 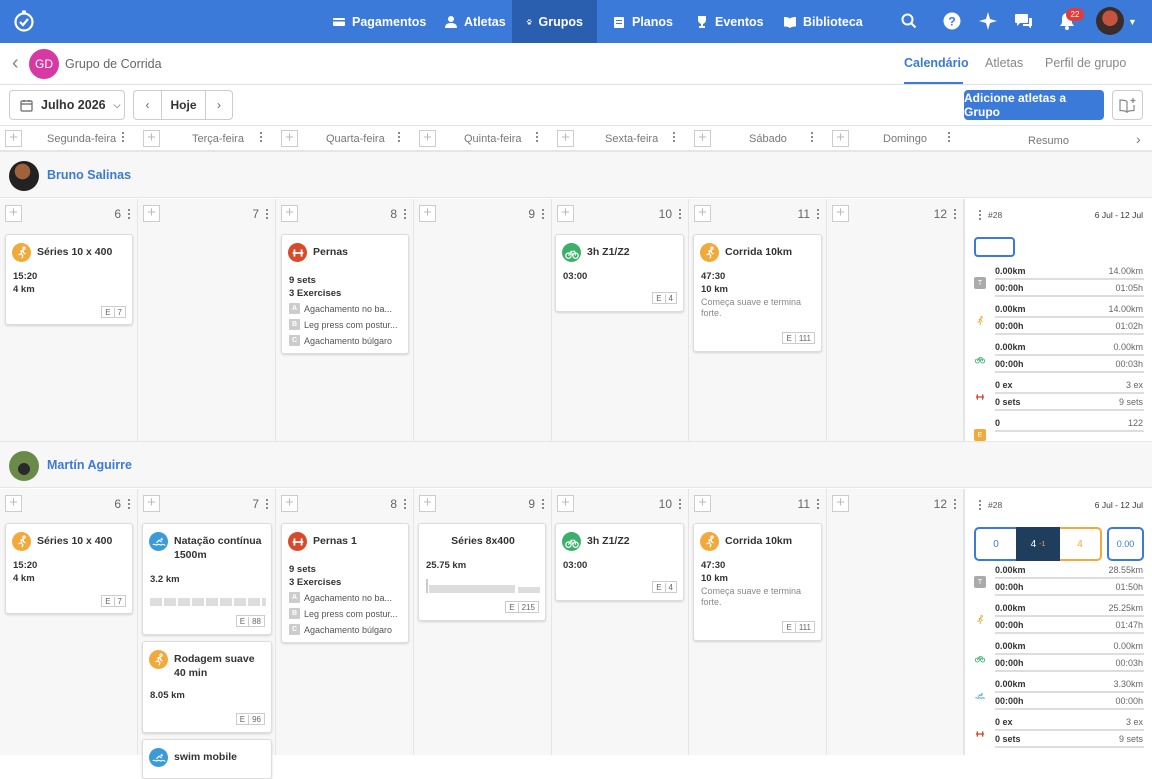 What do you see at coordinates (393, 214) in the screenshot?
I see `day-number: 8` at bounding box center [393, 214].